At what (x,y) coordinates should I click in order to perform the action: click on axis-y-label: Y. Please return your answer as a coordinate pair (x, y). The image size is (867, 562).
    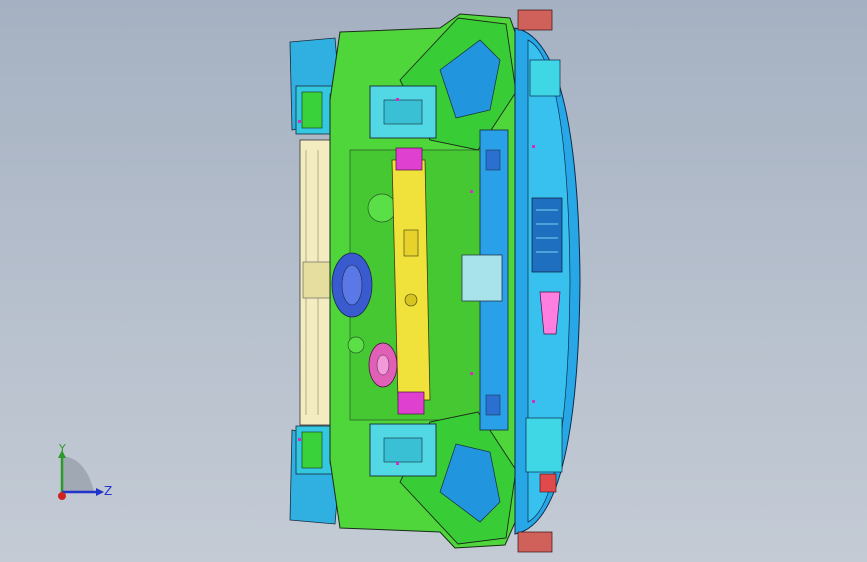
    Looking at the image, I should click on (62, 448).